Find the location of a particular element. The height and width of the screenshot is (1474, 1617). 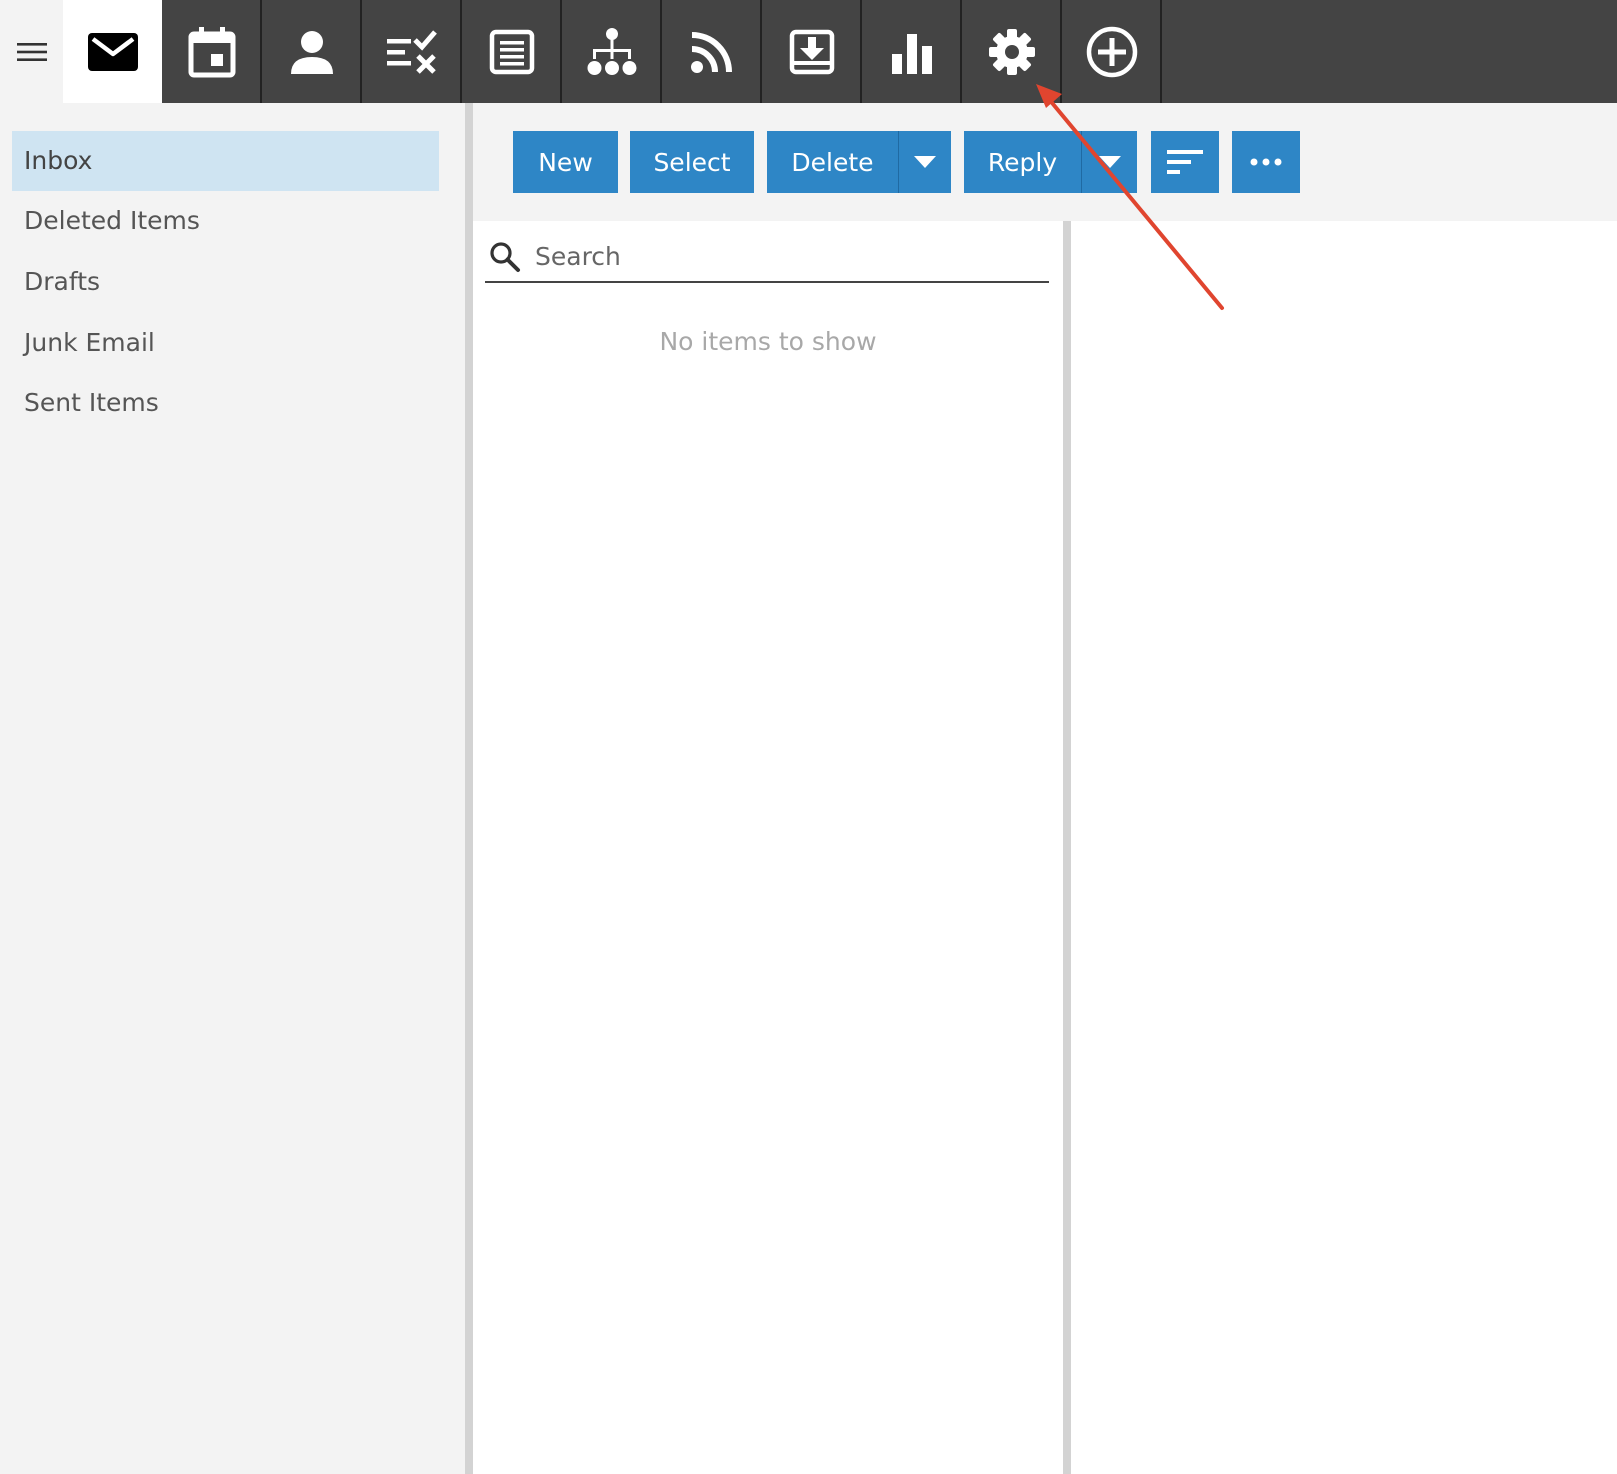

envelope-icon is located at coordinates (112, 51).